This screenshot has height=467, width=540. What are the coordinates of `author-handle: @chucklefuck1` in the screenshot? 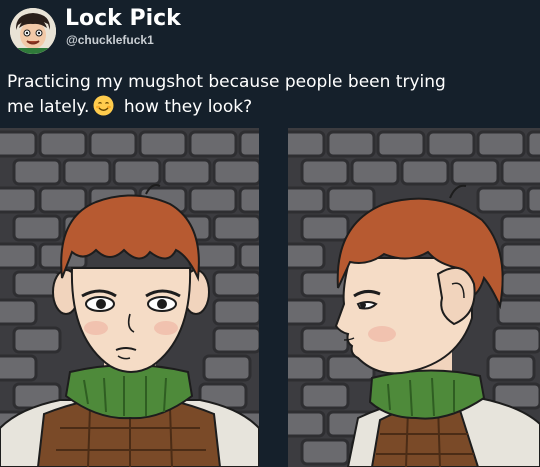 It's located at (110, 40).